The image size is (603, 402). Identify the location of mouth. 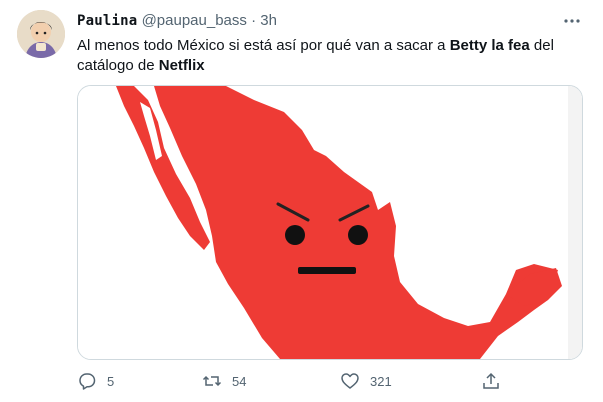
(327, 270).